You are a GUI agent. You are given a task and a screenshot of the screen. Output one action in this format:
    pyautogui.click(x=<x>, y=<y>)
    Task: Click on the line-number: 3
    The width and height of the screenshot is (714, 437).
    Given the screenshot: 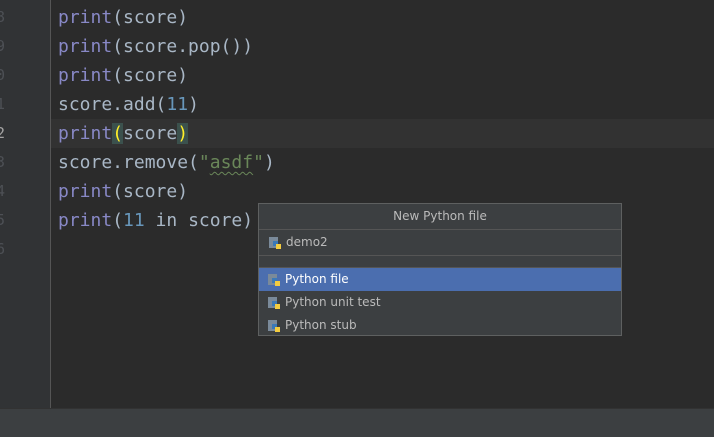 What is the action you would take?
    pyautogui.click(x=3, y=162)
    